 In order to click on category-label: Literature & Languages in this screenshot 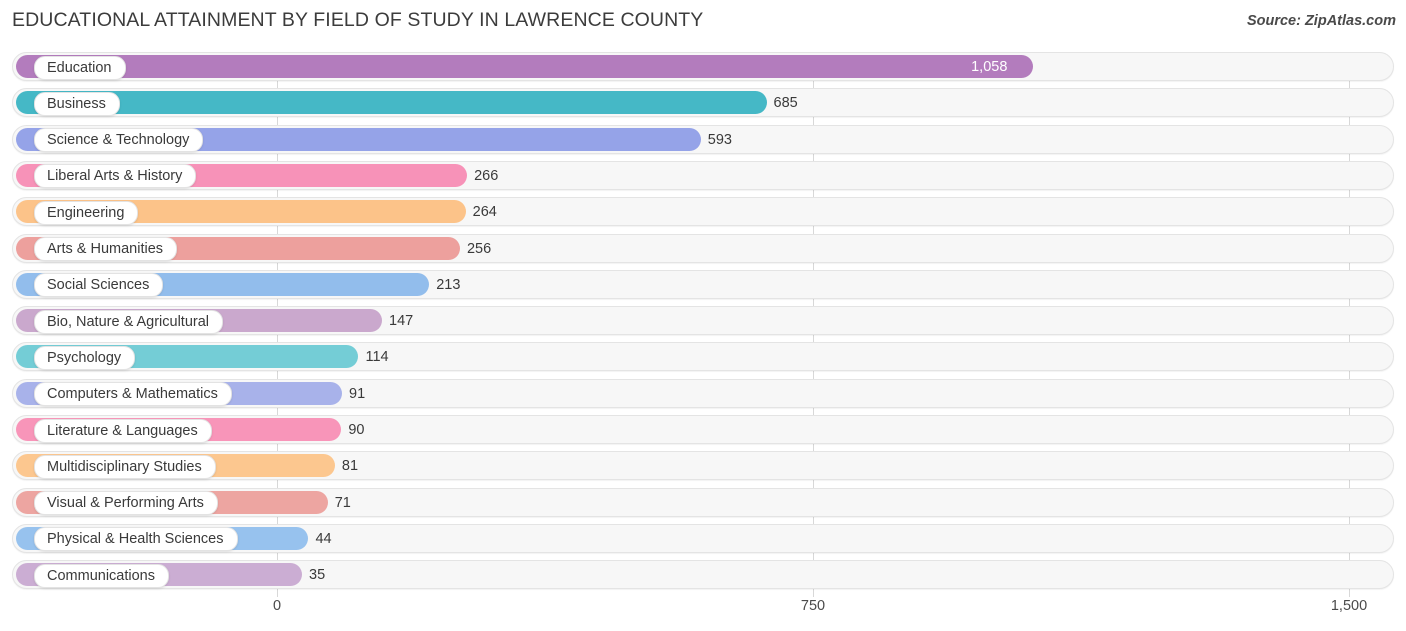, I will do `click(123, 430)`.